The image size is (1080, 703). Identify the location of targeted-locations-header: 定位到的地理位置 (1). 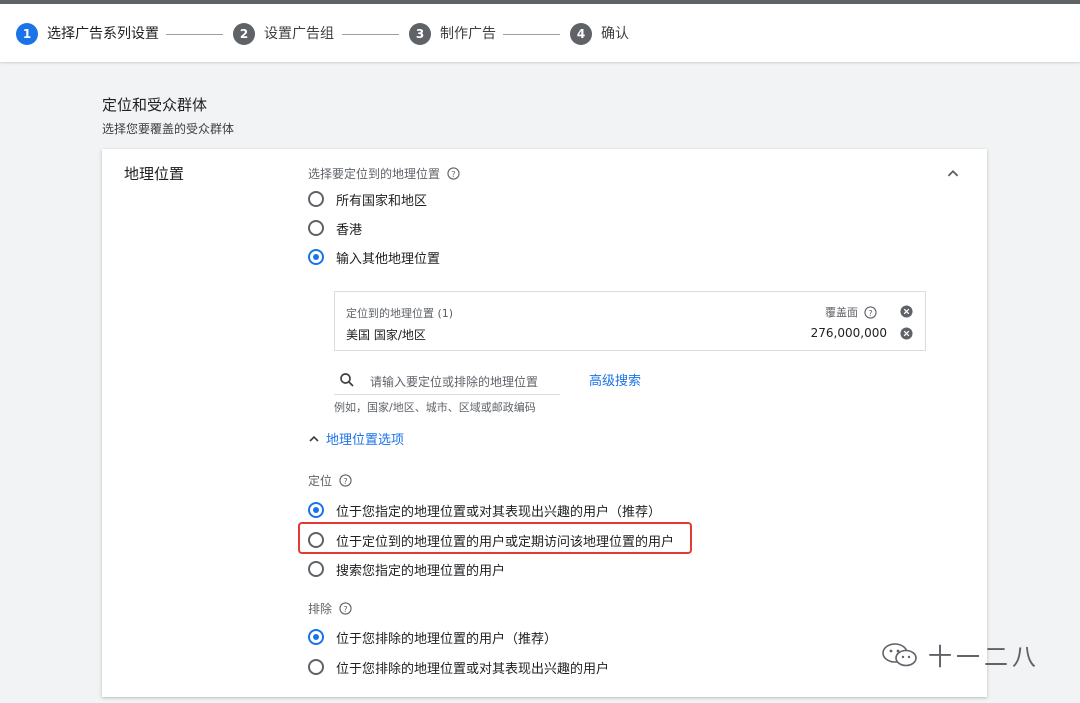
(400, 313).